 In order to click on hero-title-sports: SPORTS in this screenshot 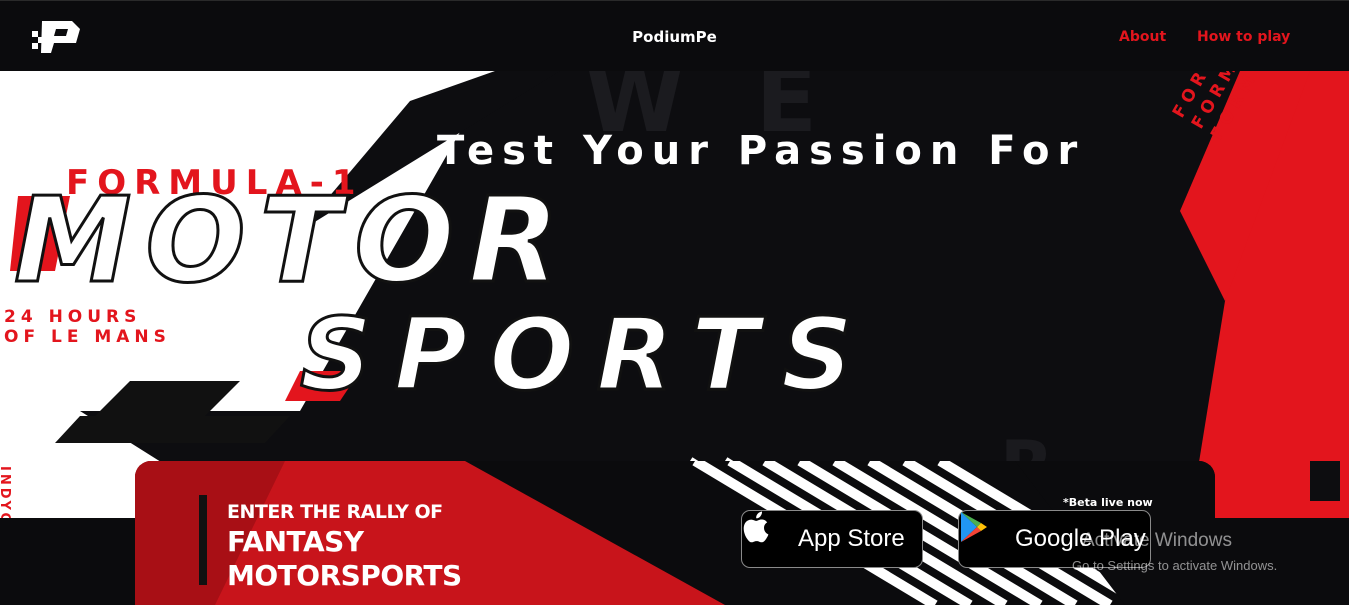, I will do `click(587, 355)`.